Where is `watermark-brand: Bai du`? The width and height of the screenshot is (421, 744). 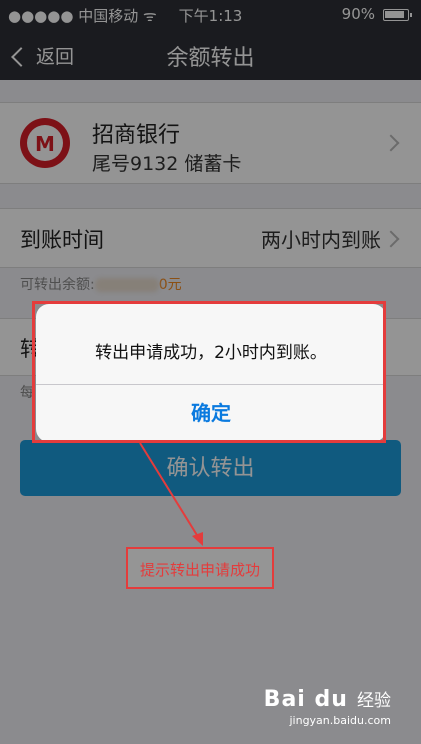 watermark-brand: Bai du is located at coordinates (305, 699).